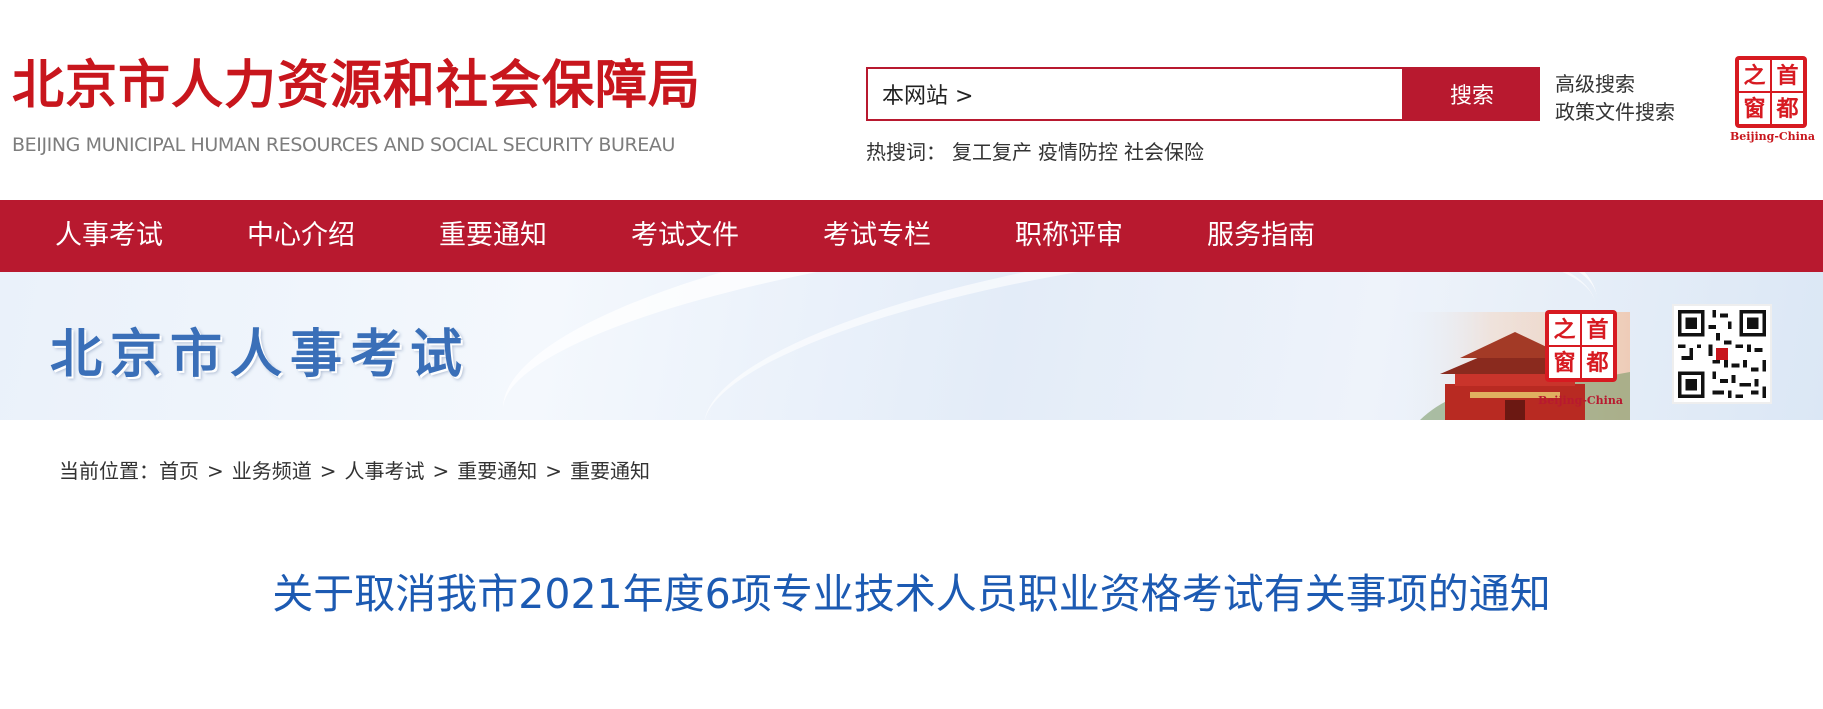 The width and height of the screenshot is (1823, 709). I want to click on site-logo-cn: 北京市人力资源和社会保障局, so click(356, 86).